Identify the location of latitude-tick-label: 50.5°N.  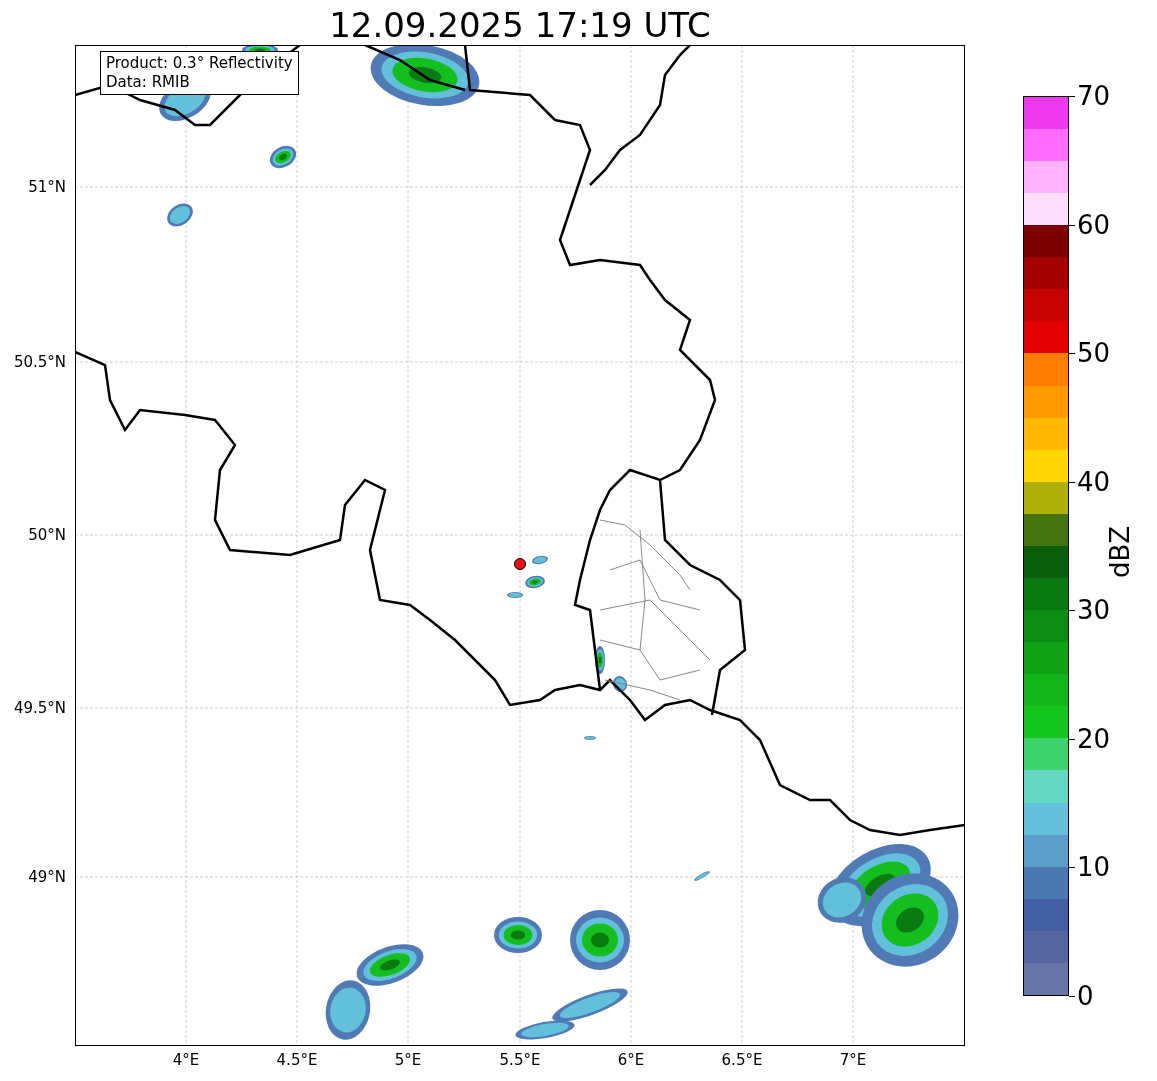
(39, 362).